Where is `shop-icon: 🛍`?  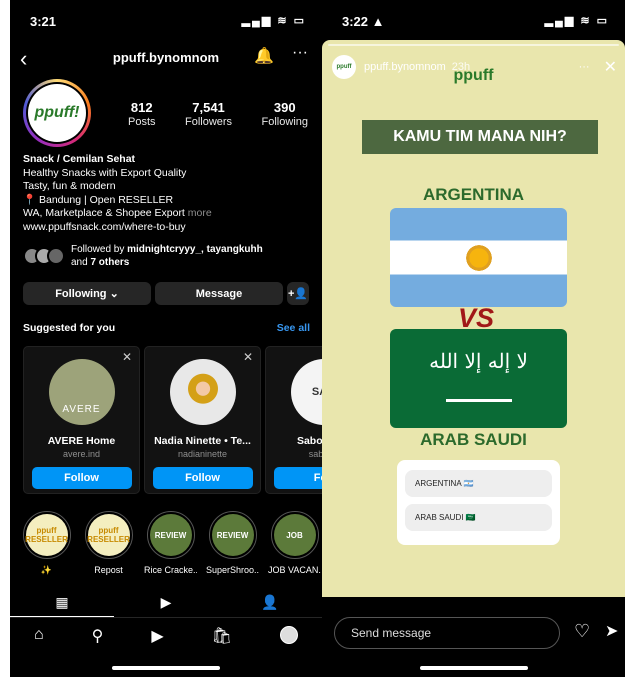 shop-icon: 🛍 is located at coordinates (222, 636).